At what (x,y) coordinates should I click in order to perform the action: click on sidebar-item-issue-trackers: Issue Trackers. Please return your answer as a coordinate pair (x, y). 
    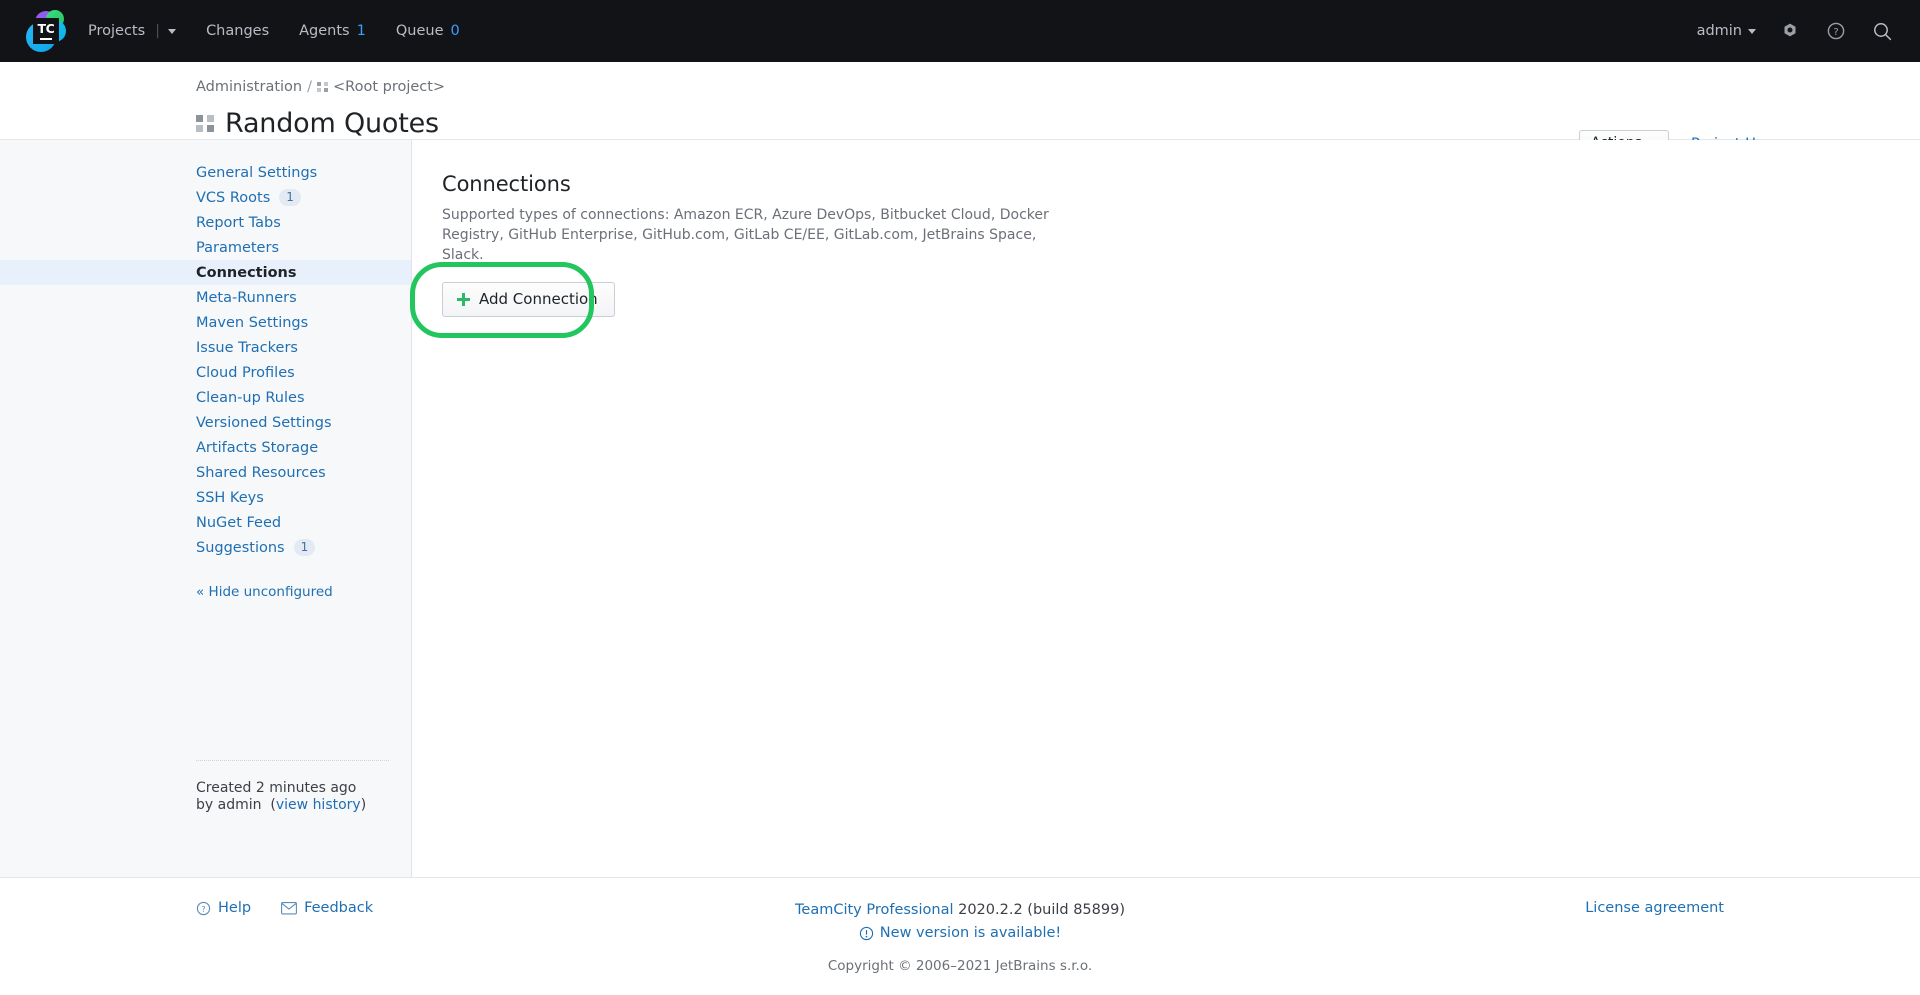
    Looking at the image, I should click on (205, 347).